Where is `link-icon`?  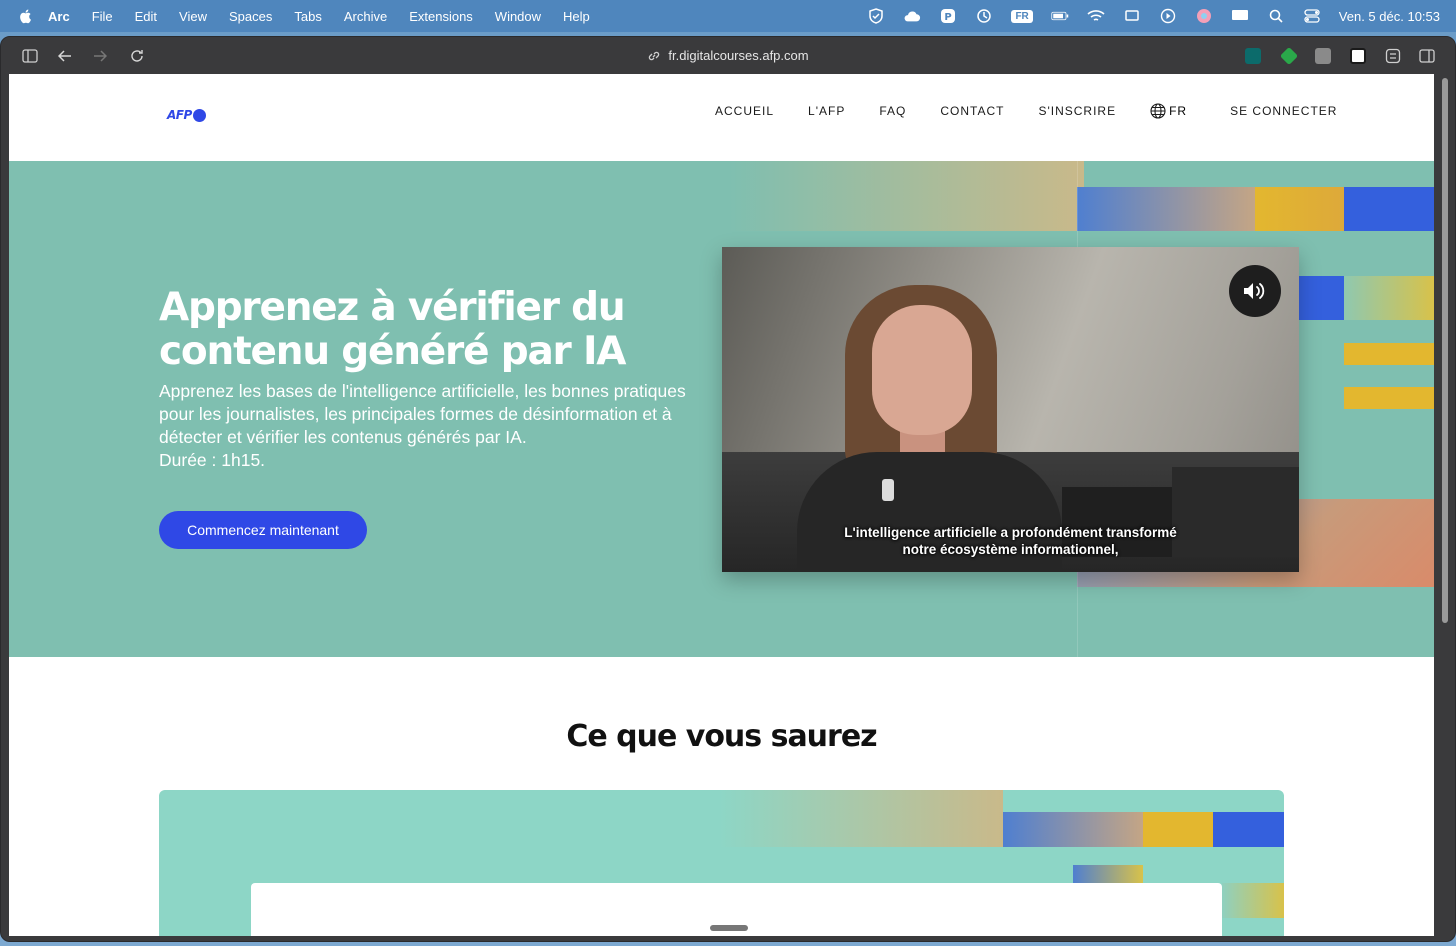
link-icon is located at coordinates (654, 55).